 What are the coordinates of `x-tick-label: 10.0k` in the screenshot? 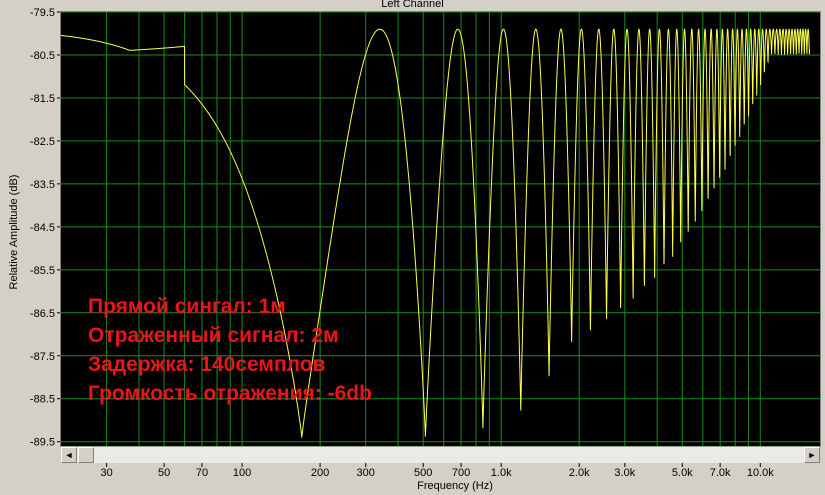 It's located at (760, 473).